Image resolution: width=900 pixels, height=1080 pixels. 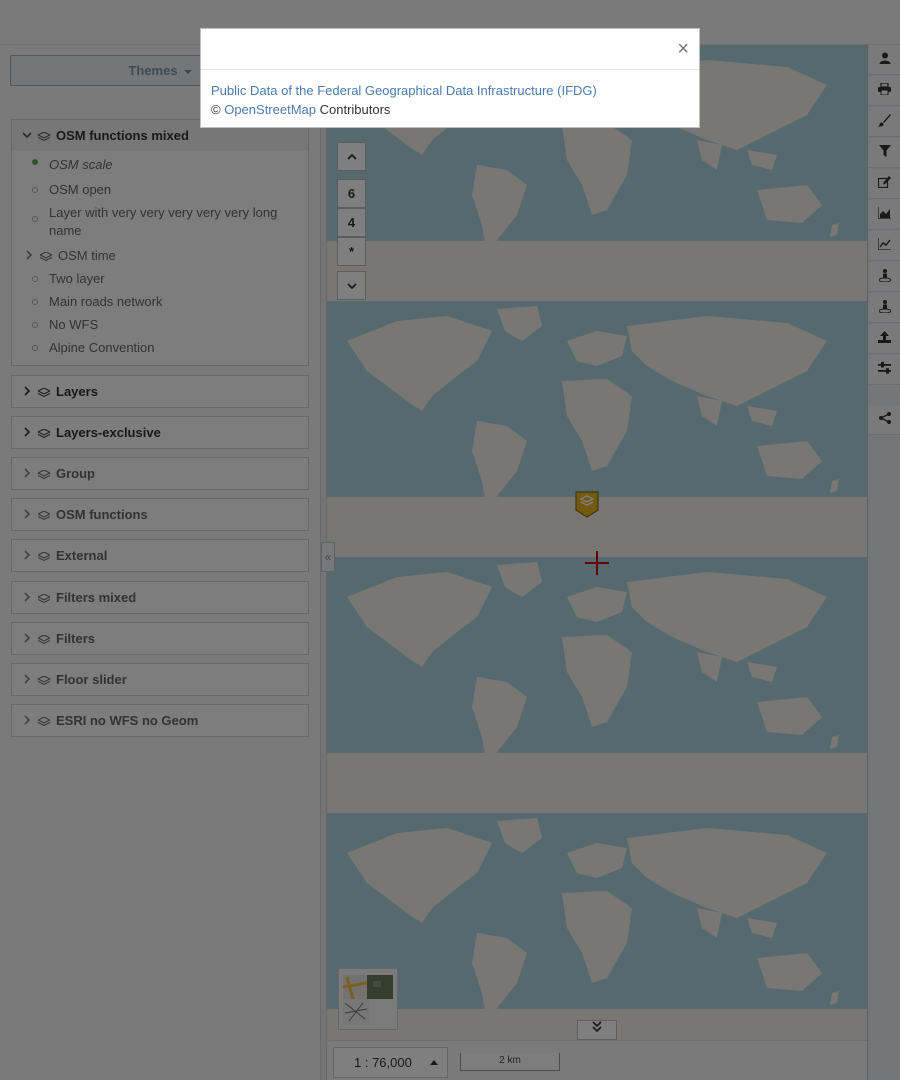 I want to click on close-icon: ×, so click(x=683, y=49).